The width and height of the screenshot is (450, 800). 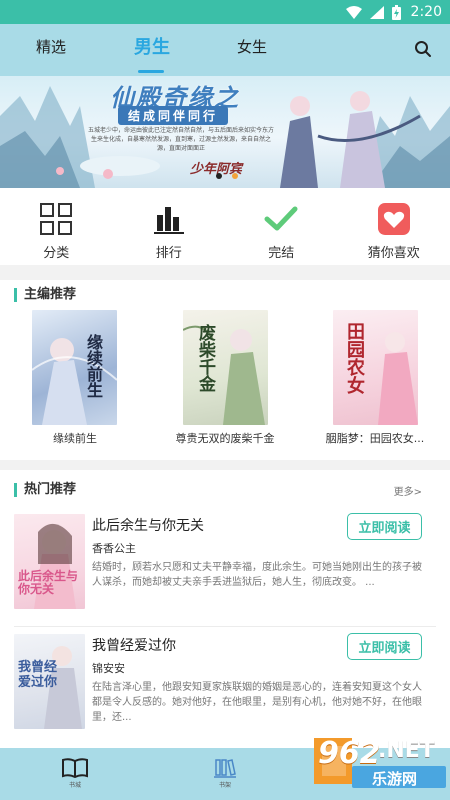 What do you see at coordinates (406, 750) in the screenshot?
I see `watermark-net: .NET` at bounding box center [406, 750].